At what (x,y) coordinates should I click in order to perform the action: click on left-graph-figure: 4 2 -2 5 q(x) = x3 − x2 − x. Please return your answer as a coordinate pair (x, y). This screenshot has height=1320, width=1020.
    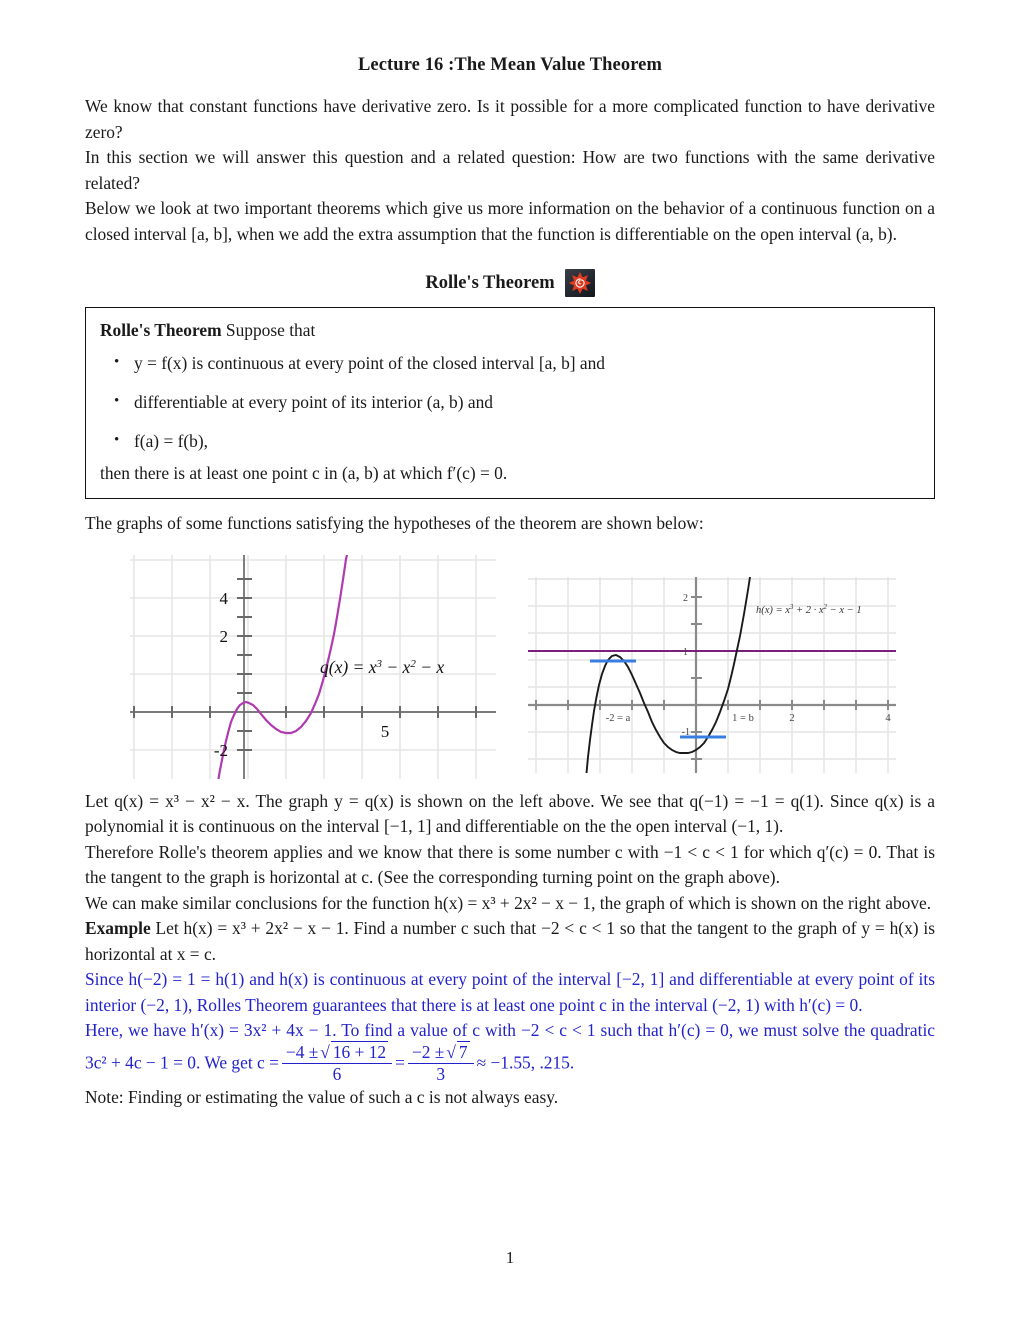
    Looking at the image, I should click on (313, 666).